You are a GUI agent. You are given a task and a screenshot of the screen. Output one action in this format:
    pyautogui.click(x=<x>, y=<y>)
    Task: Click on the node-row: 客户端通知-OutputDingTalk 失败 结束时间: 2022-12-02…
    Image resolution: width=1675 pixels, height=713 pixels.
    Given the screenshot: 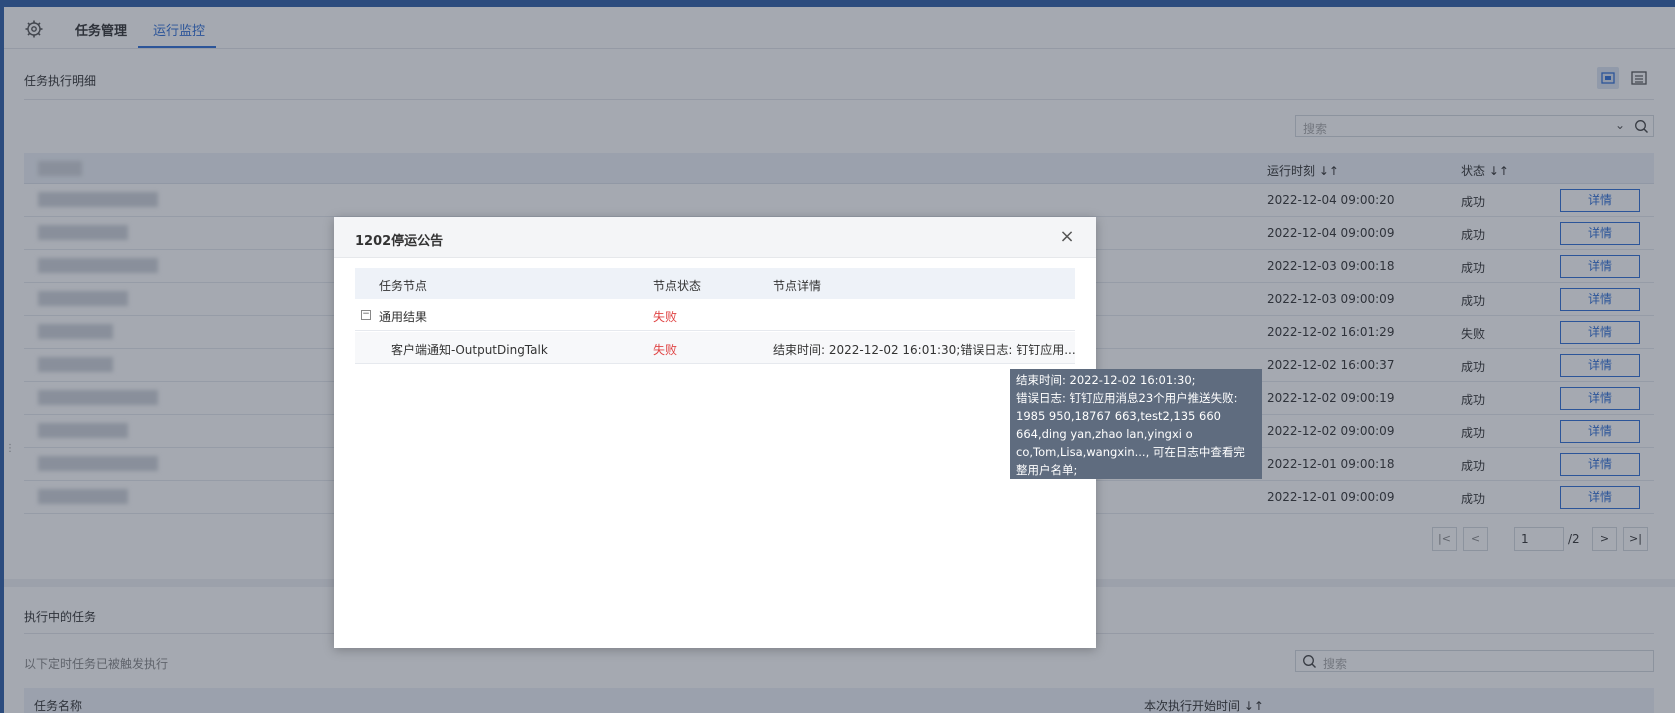 What is the action you would take?
    pyautogui.click(x=715, y=348)
    